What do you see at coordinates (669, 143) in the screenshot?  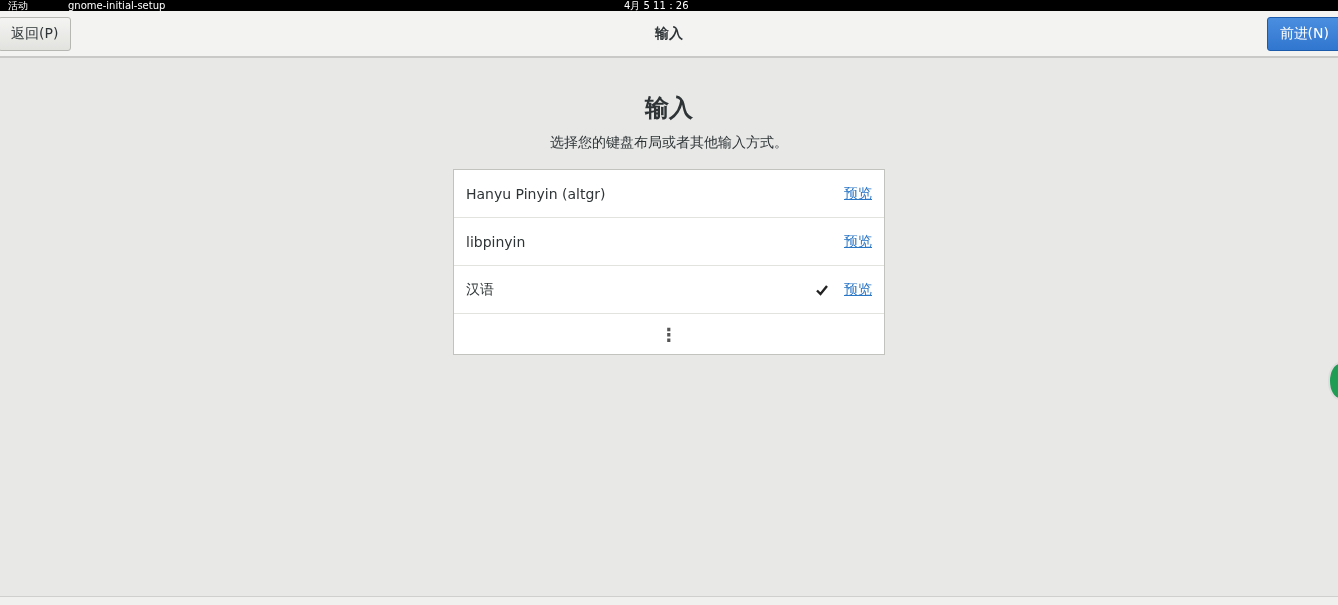 I see `page-subtitle: 选择您的键盘布局或者其他输入方式。` at bounding box center [669, 143].